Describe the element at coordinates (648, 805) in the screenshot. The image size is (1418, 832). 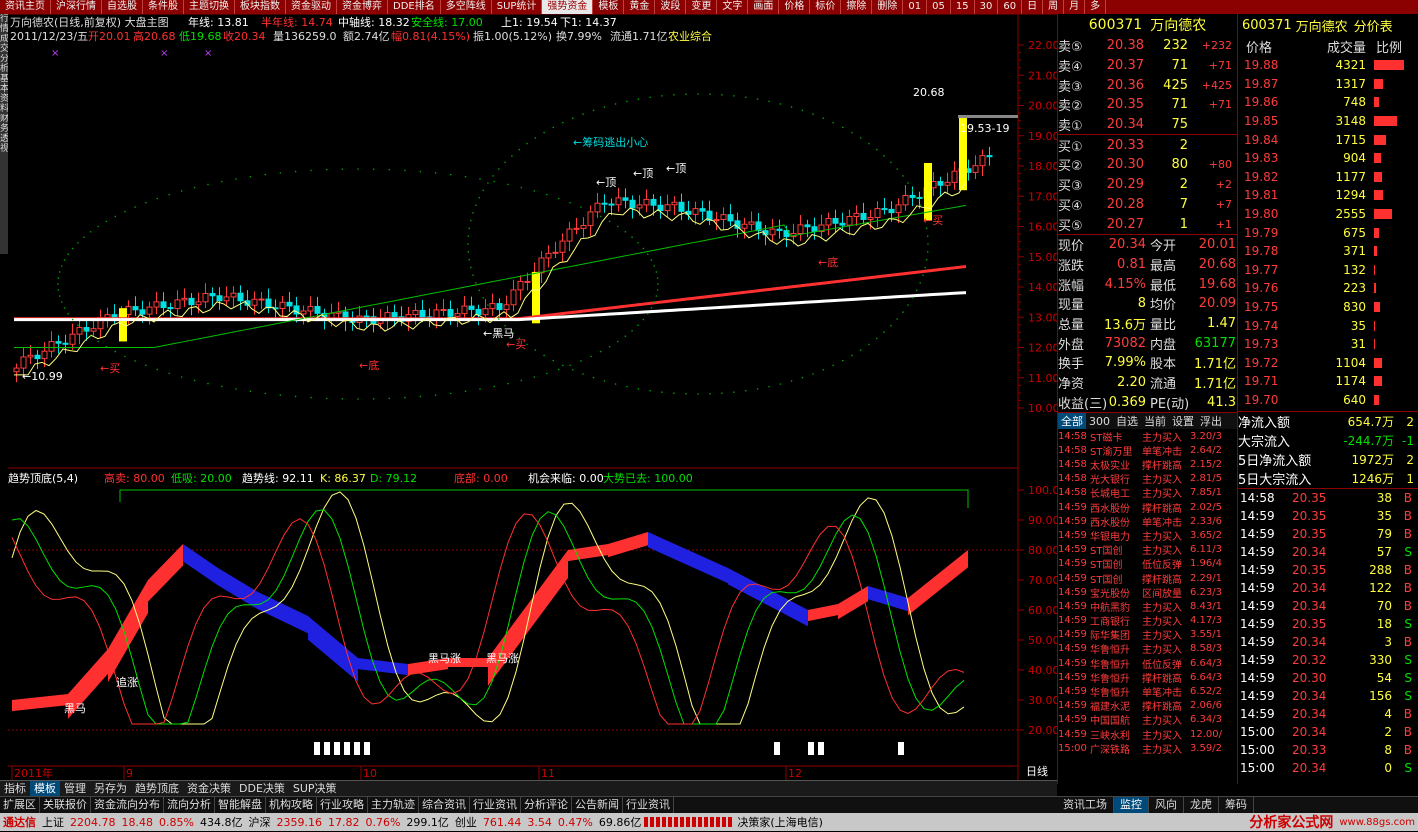
I see `ext-tab-12: 行业资讯` at that location.